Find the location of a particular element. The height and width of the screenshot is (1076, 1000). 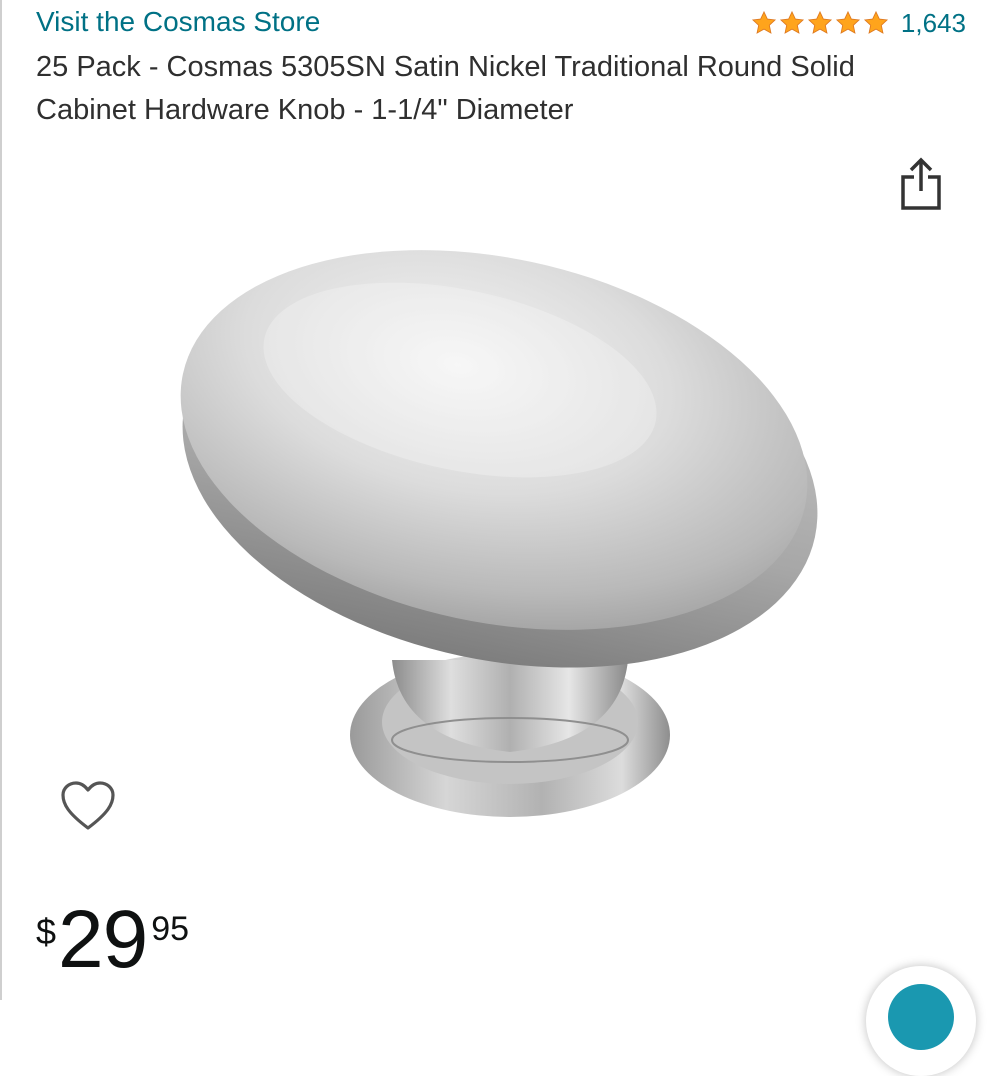

floating-action-icon is located at coordinates (921, 1017).